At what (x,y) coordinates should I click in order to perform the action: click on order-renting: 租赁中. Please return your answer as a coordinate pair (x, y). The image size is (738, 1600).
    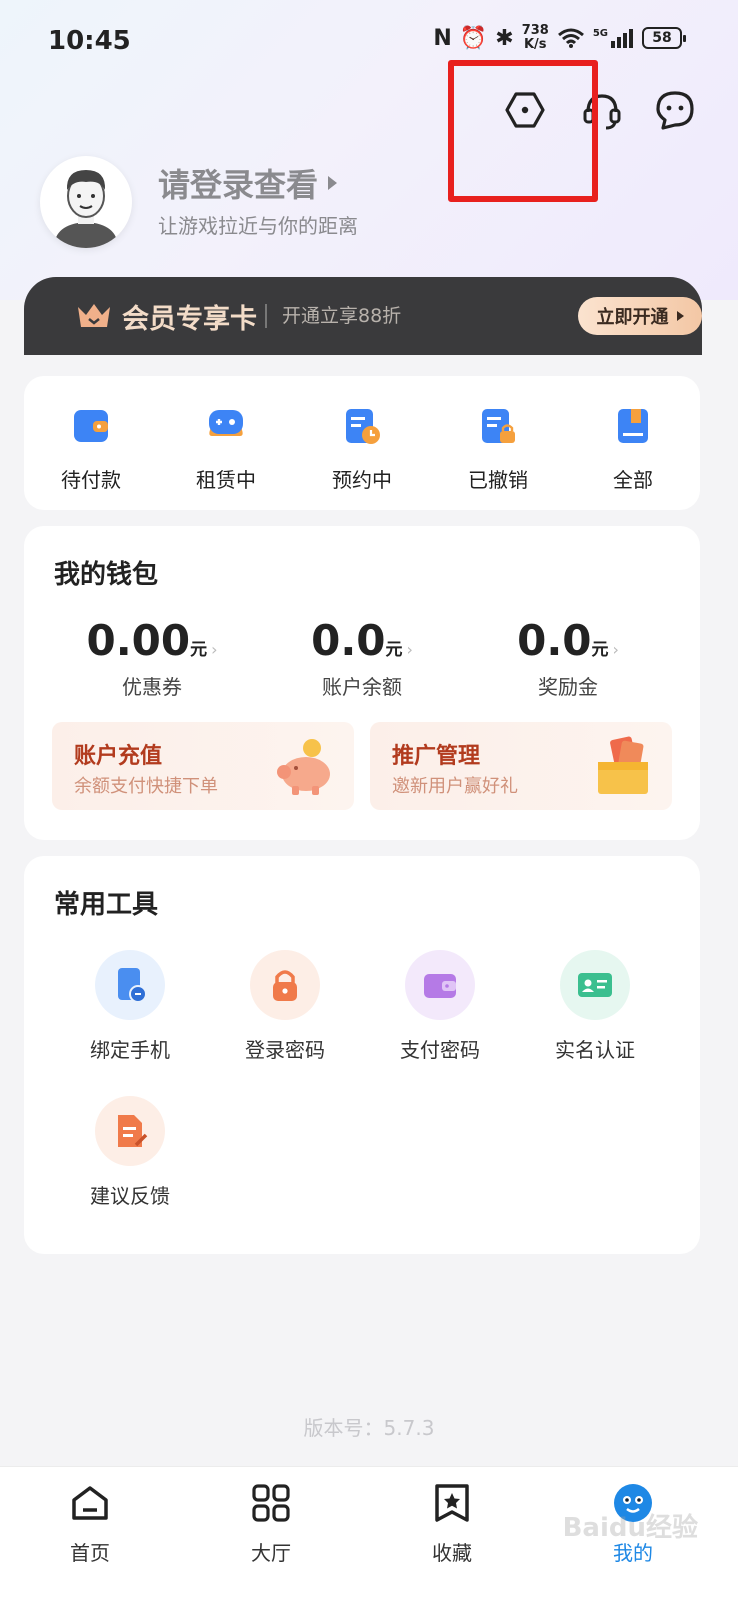
    Looking at the image, I should click on (226, 449).